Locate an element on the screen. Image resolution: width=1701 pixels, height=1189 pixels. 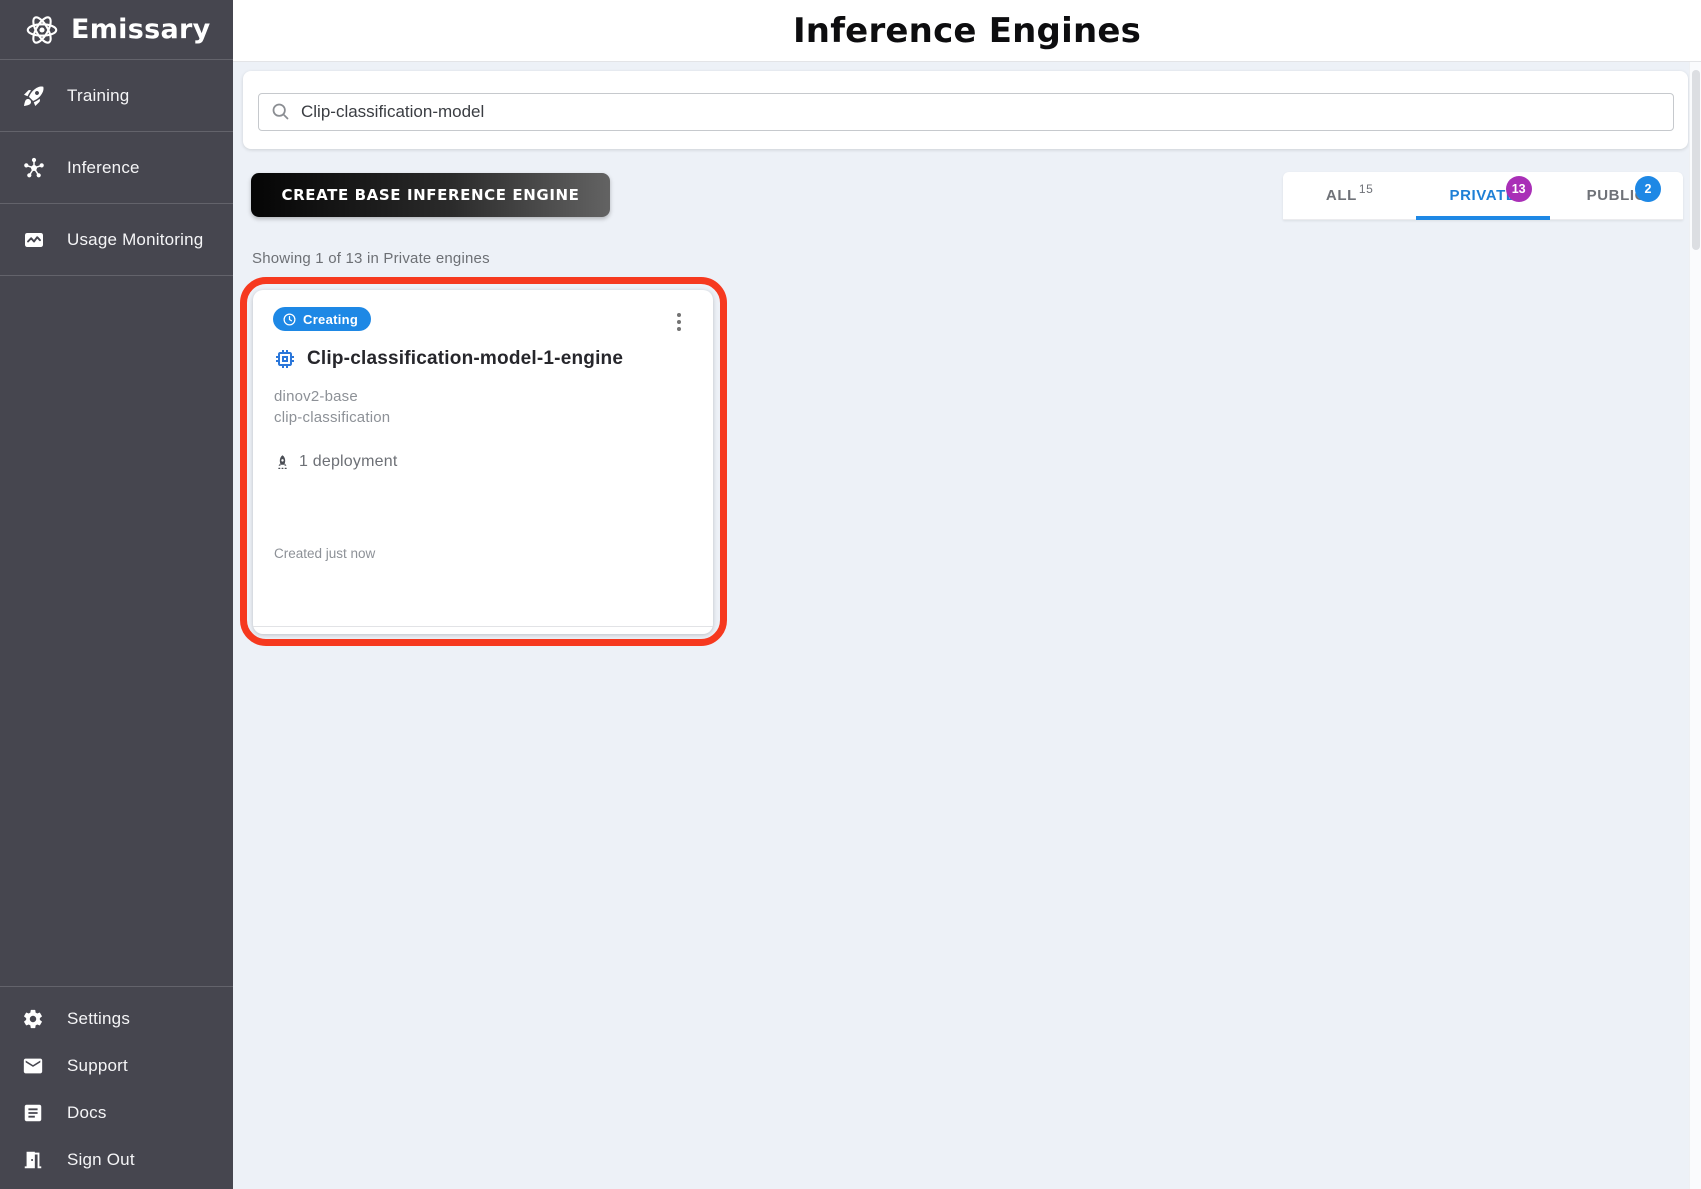
sidebar-item-support: Support is located at coordinates (116, 1065).